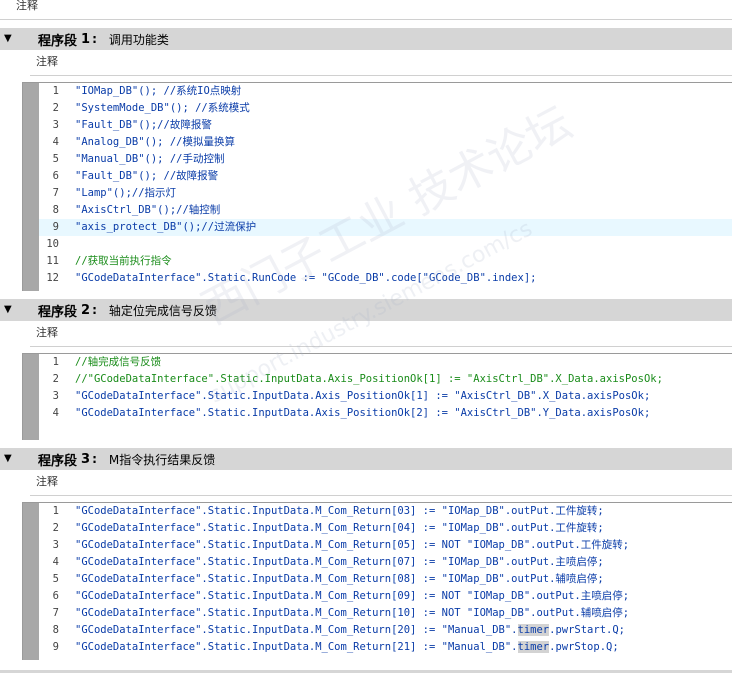  Describe the element at coordinates (86, 459) in the screenshot. I see `segment-number: 3` at that location.